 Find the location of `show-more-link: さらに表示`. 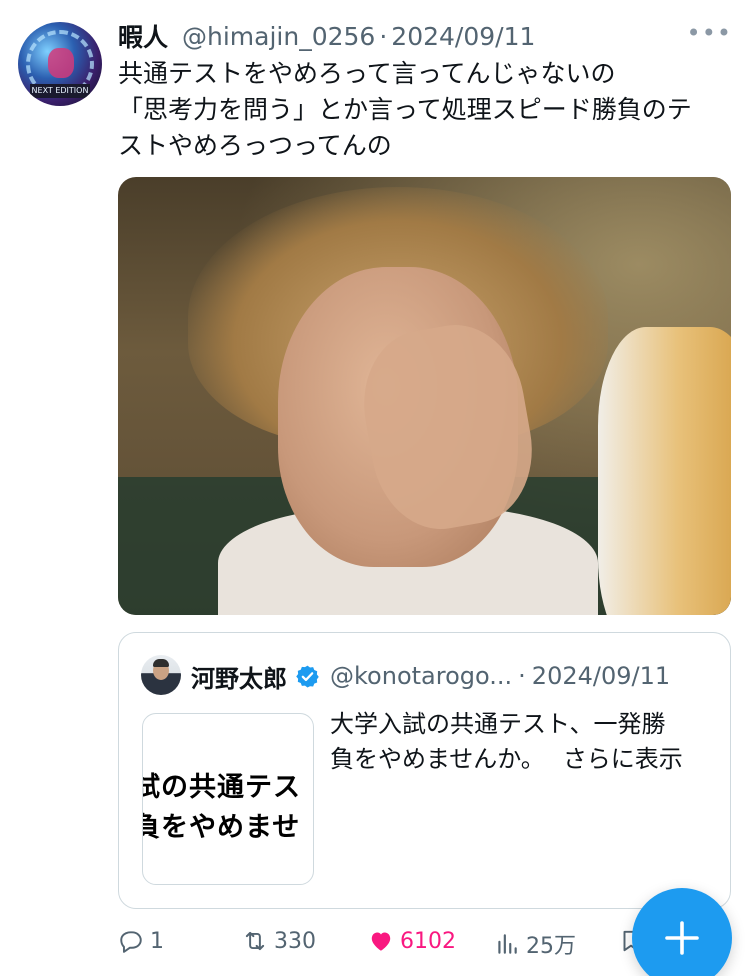

show-more-link: さらに表示 is located at coordinates (623, 759).